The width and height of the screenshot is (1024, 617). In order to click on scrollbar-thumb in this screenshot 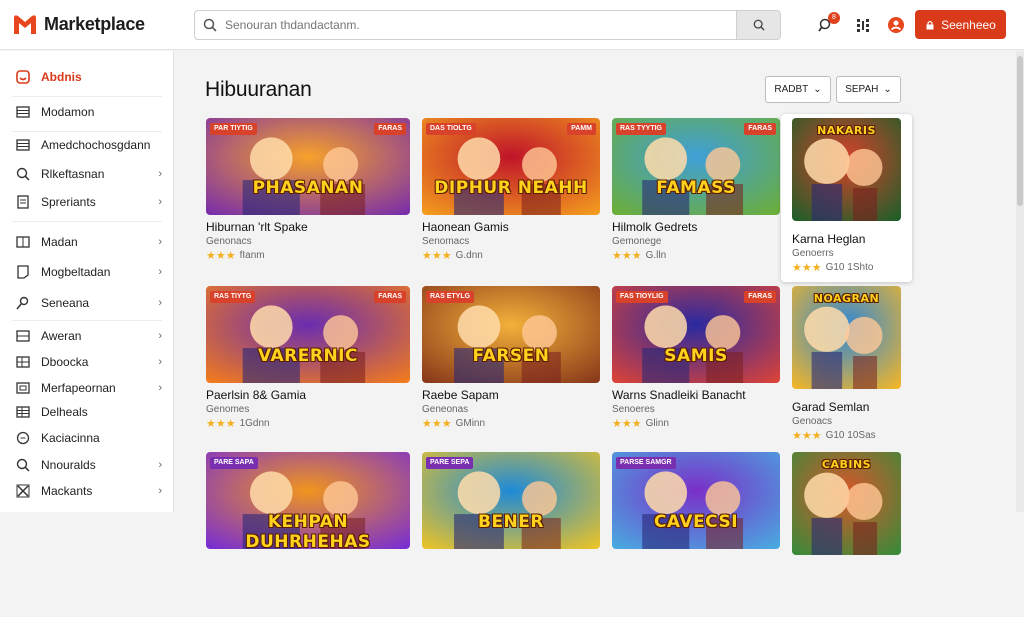, I will do `click(1020, 131)`.